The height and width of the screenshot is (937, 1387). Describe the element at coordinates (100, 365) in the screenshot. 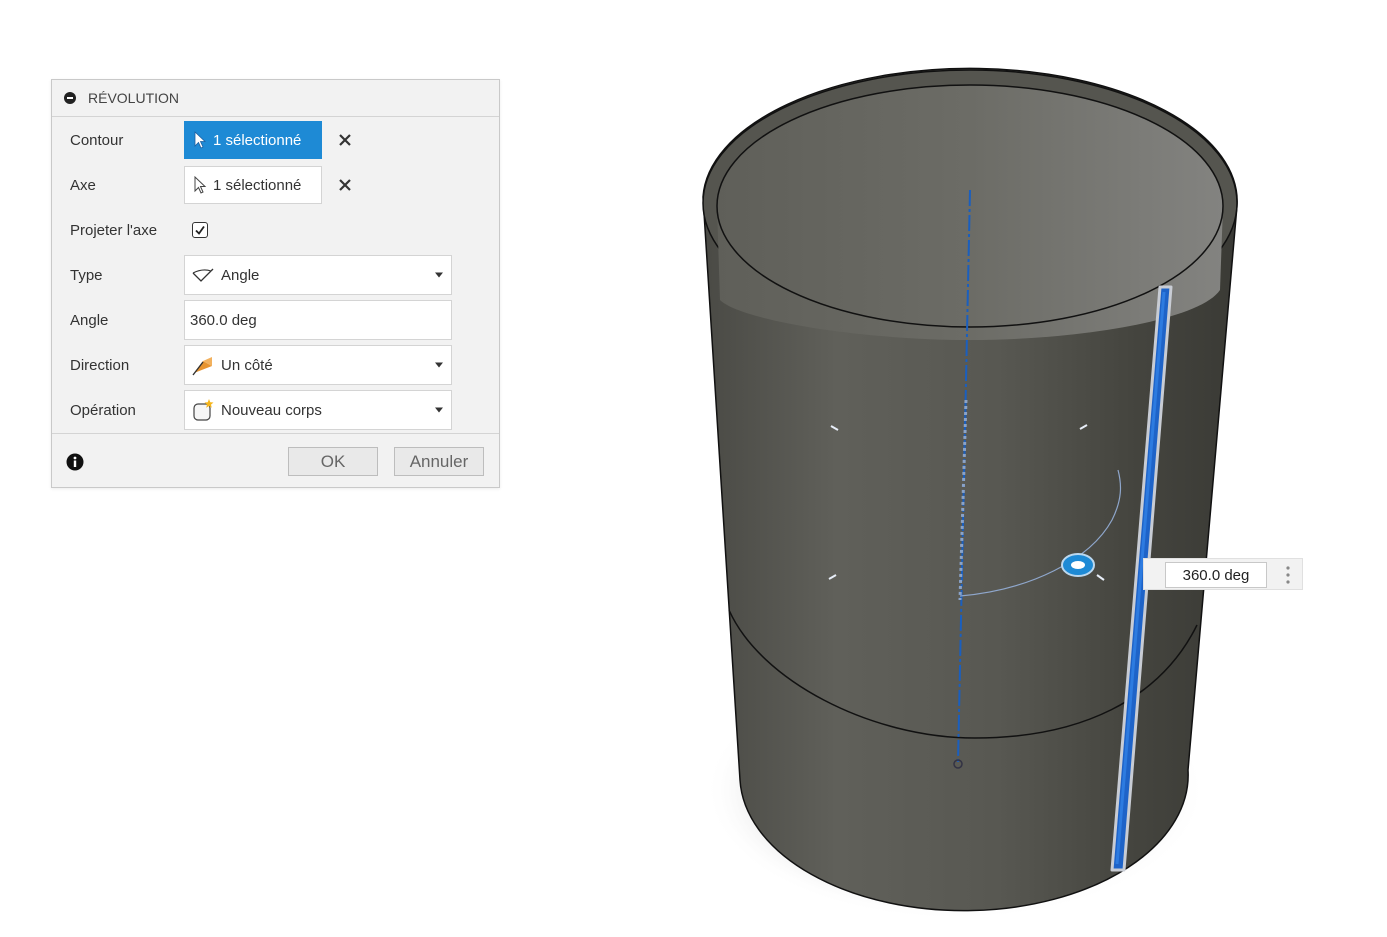

I see `direction-label: Direction` at that location.